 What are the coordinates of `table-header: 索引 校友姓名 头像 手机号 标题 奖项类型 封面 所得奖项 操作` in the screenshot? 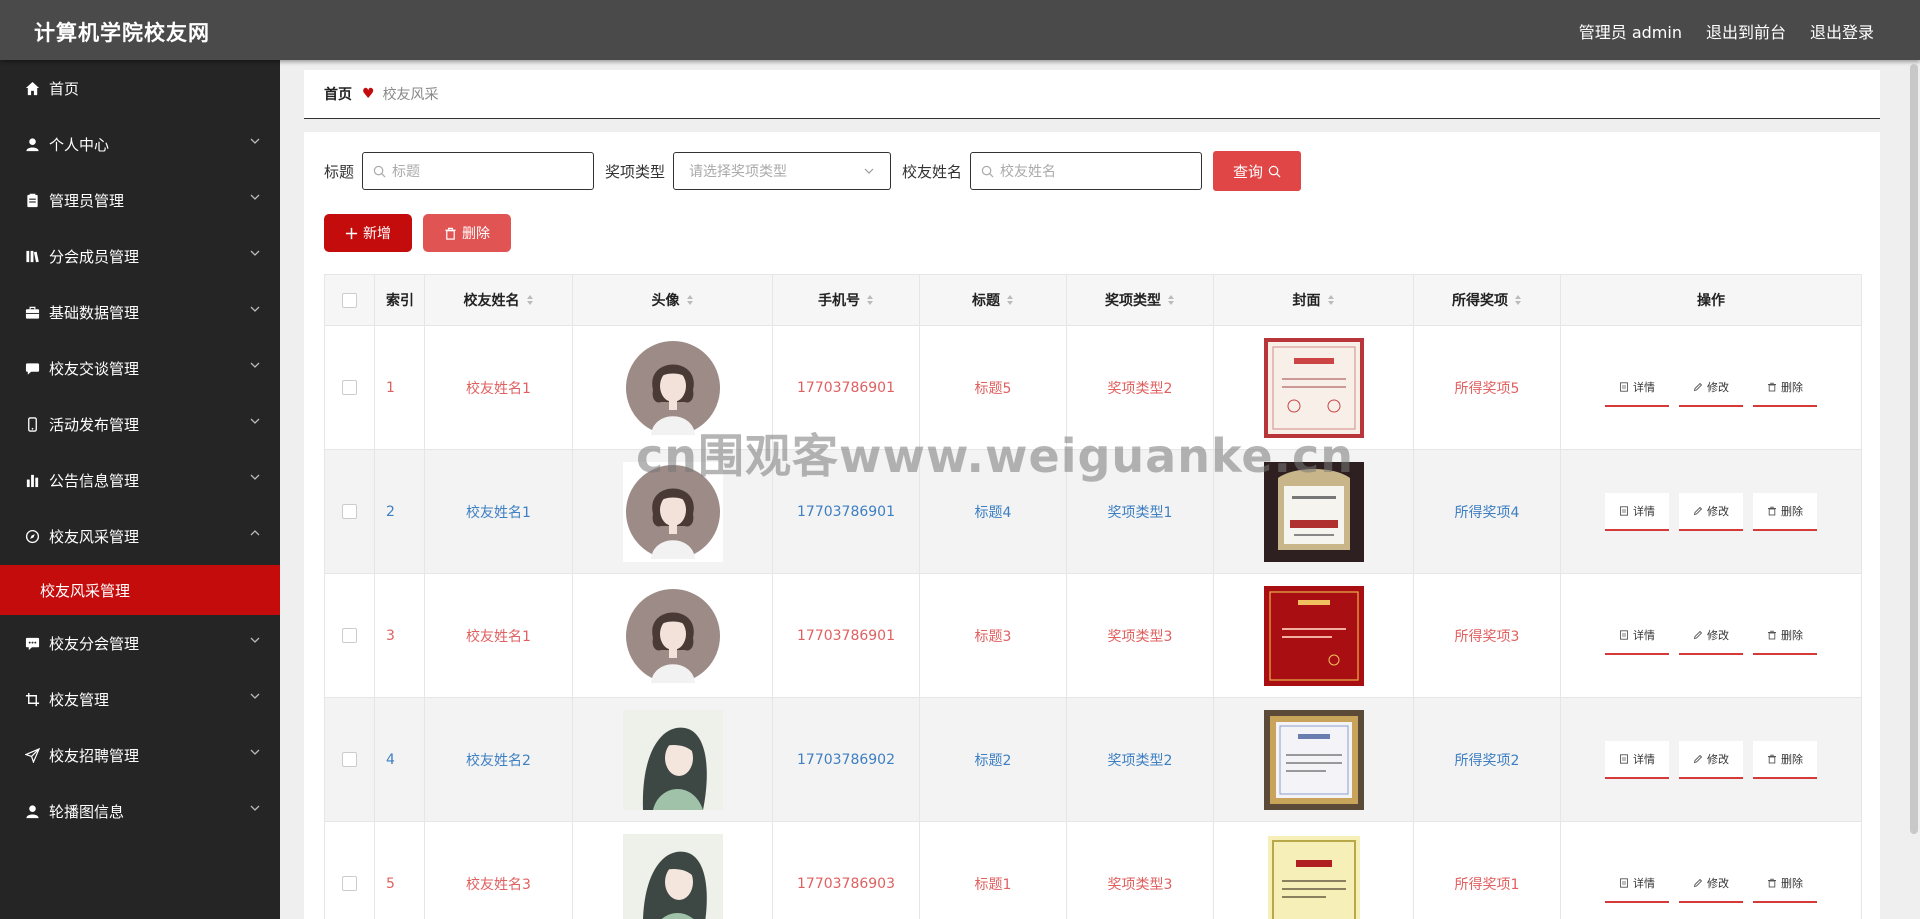 It's located at (1093, 300).